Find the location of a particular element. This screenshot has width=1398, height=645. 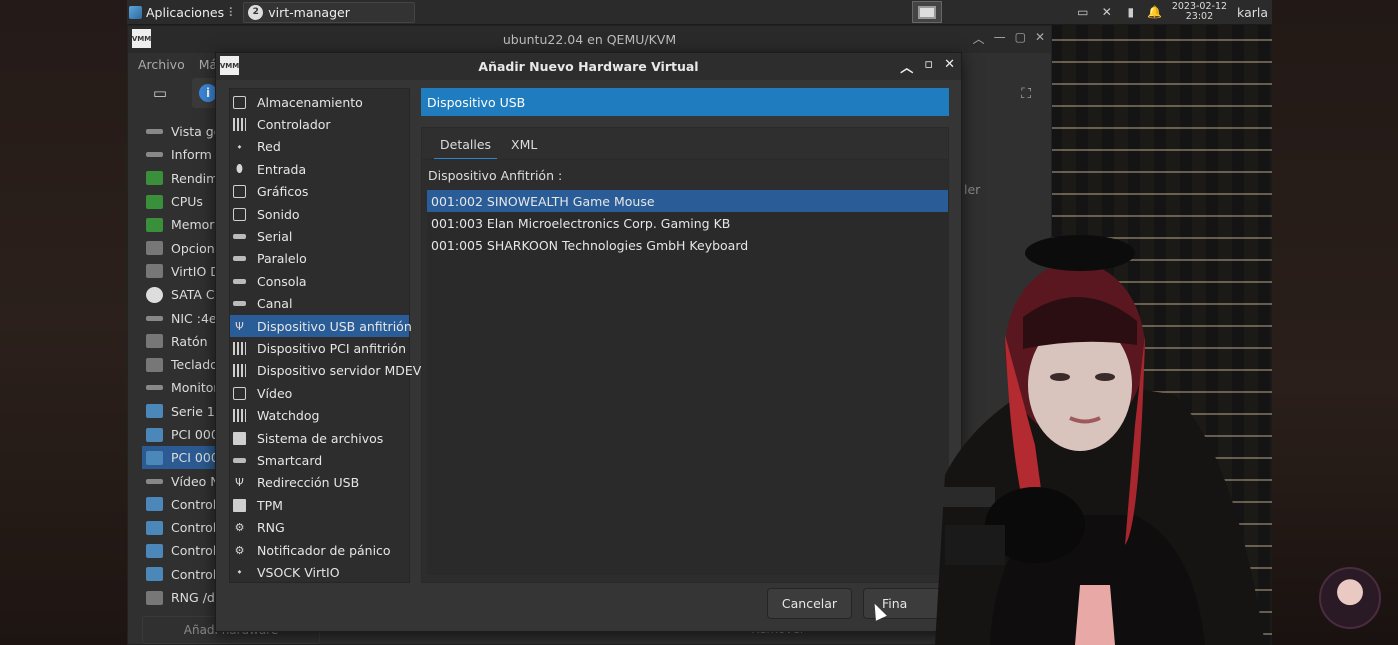

category-item: ⬩ VSOCK VirtIO is located at coordinates (319, 572).